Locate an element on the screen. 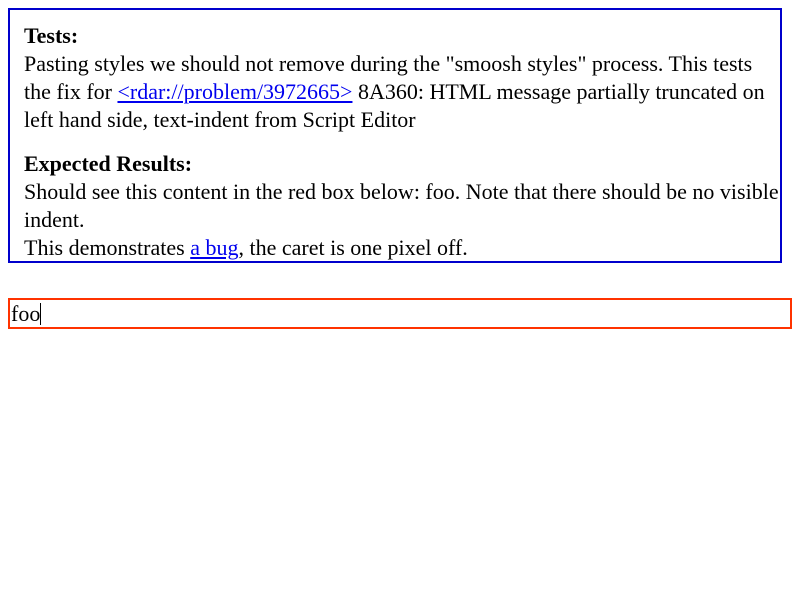  expected-results-heading: Expected Results: is located at coordinates (108, 163).